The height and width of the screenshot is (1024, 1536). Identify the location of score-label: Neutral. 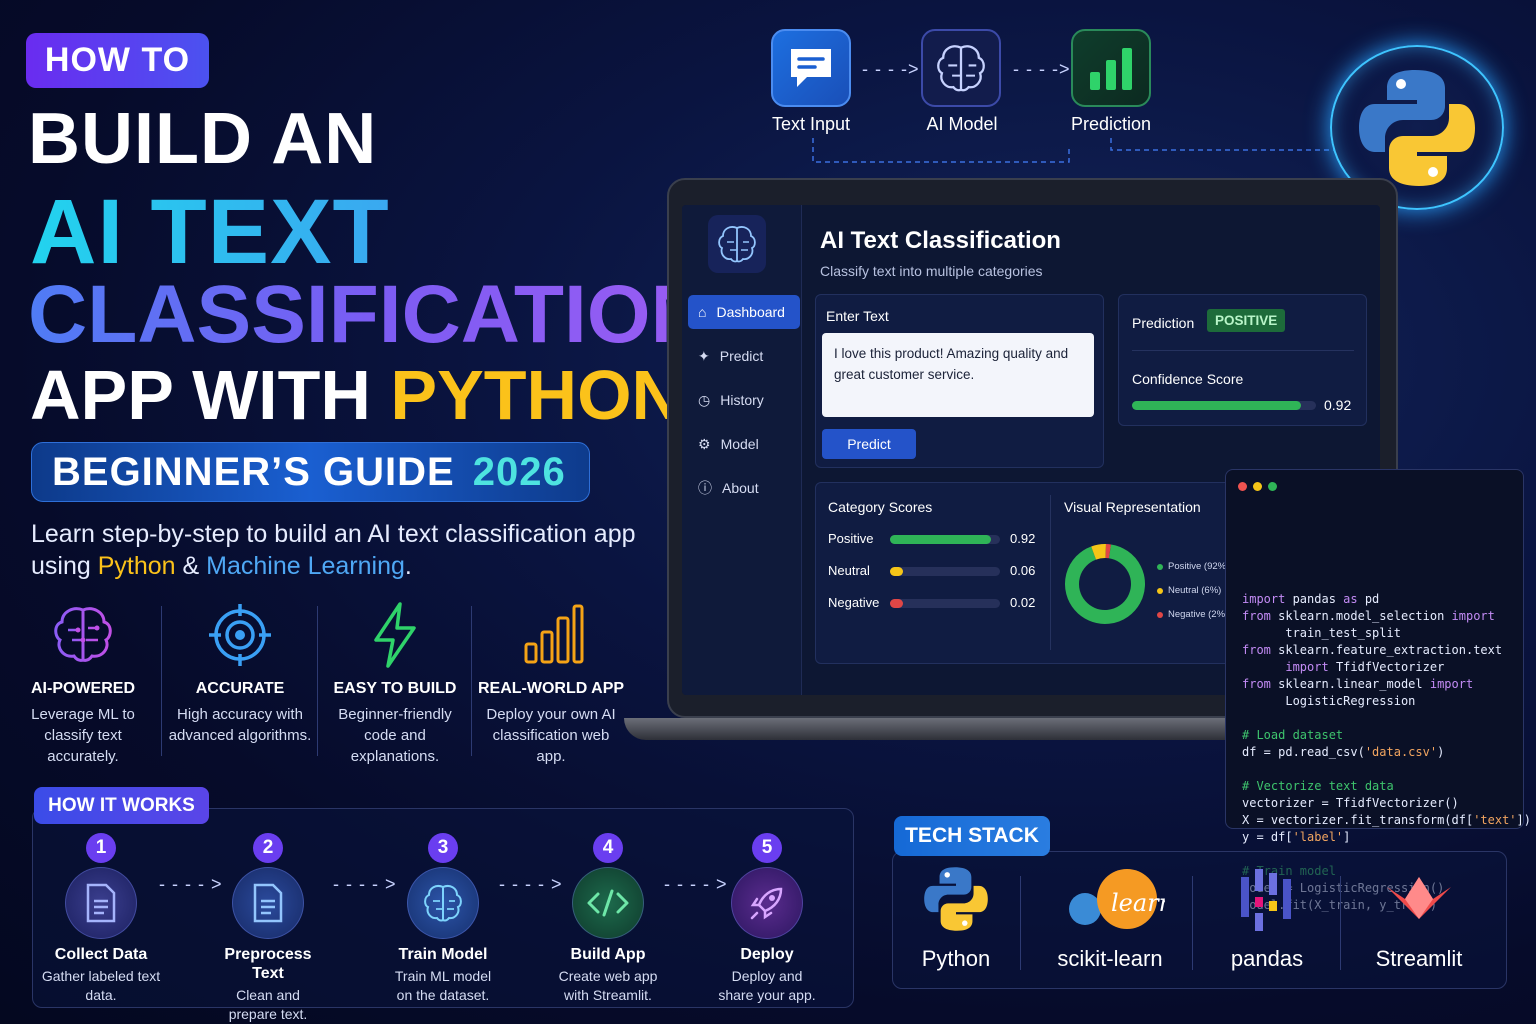
(849, 570).